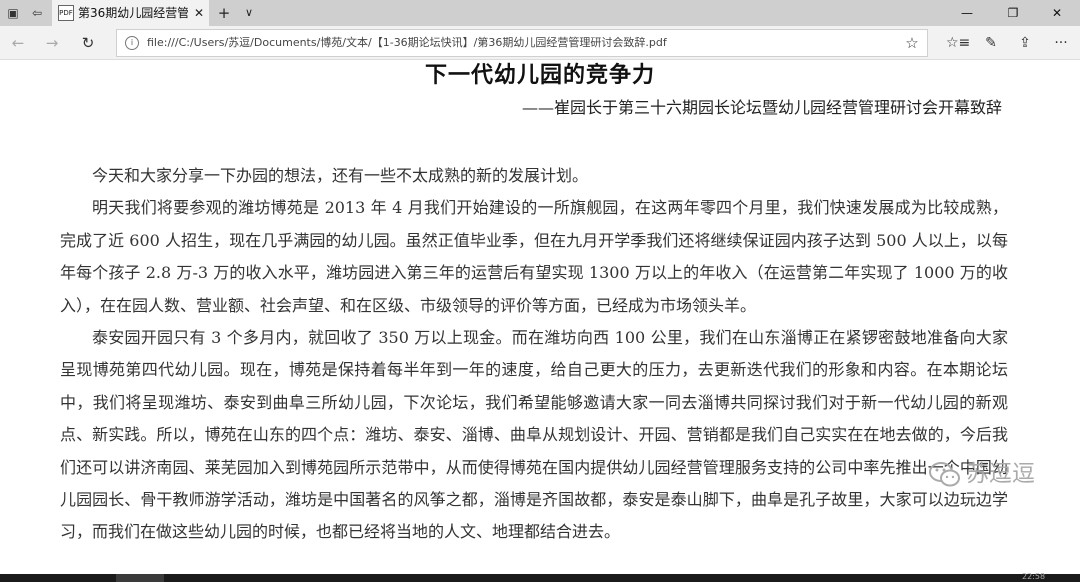 The image size is (1080, 582). Describe the element at coordinates (1013, 13) in the screenshot. I see `maximize-button: ❐` at that location.